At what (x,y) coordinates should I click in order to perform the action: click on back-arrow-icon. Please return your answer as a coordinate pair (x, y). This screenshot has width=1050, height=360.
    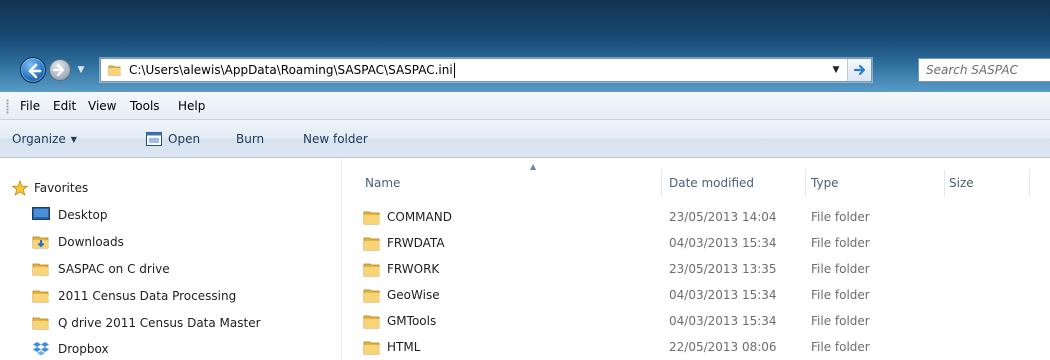
    Looking at the image, I should click on (35, 71).